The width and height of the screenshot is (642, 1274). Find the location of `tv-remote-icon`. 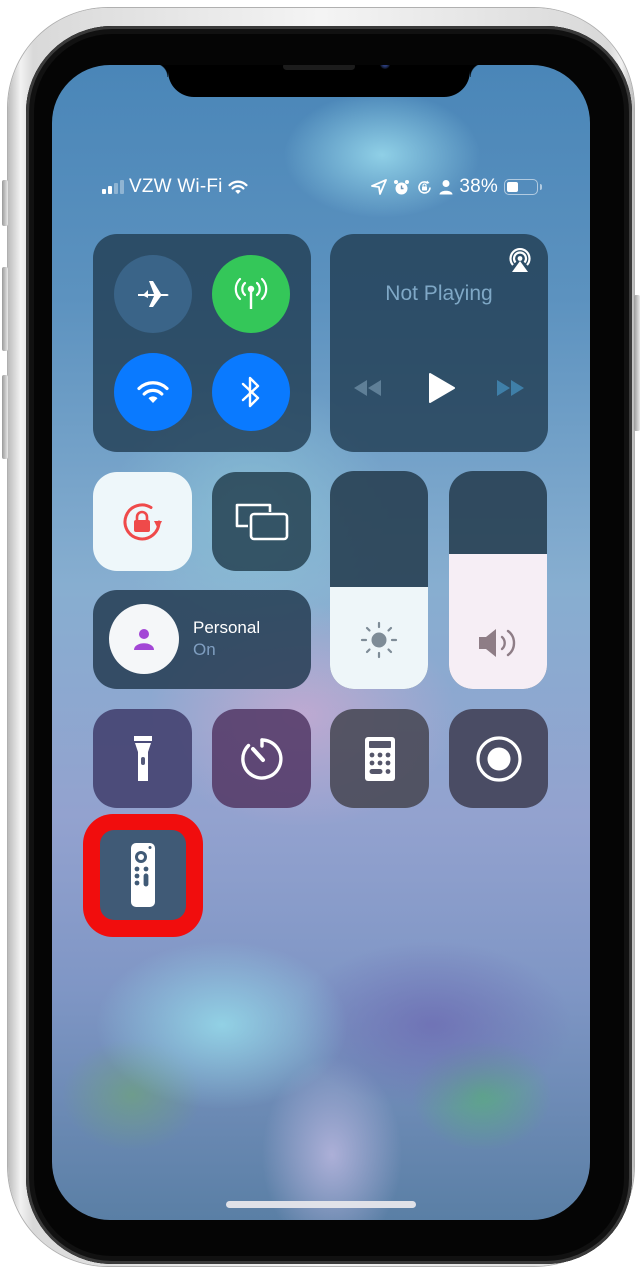

tv-remote-icon is located at coordinates (143, 875).